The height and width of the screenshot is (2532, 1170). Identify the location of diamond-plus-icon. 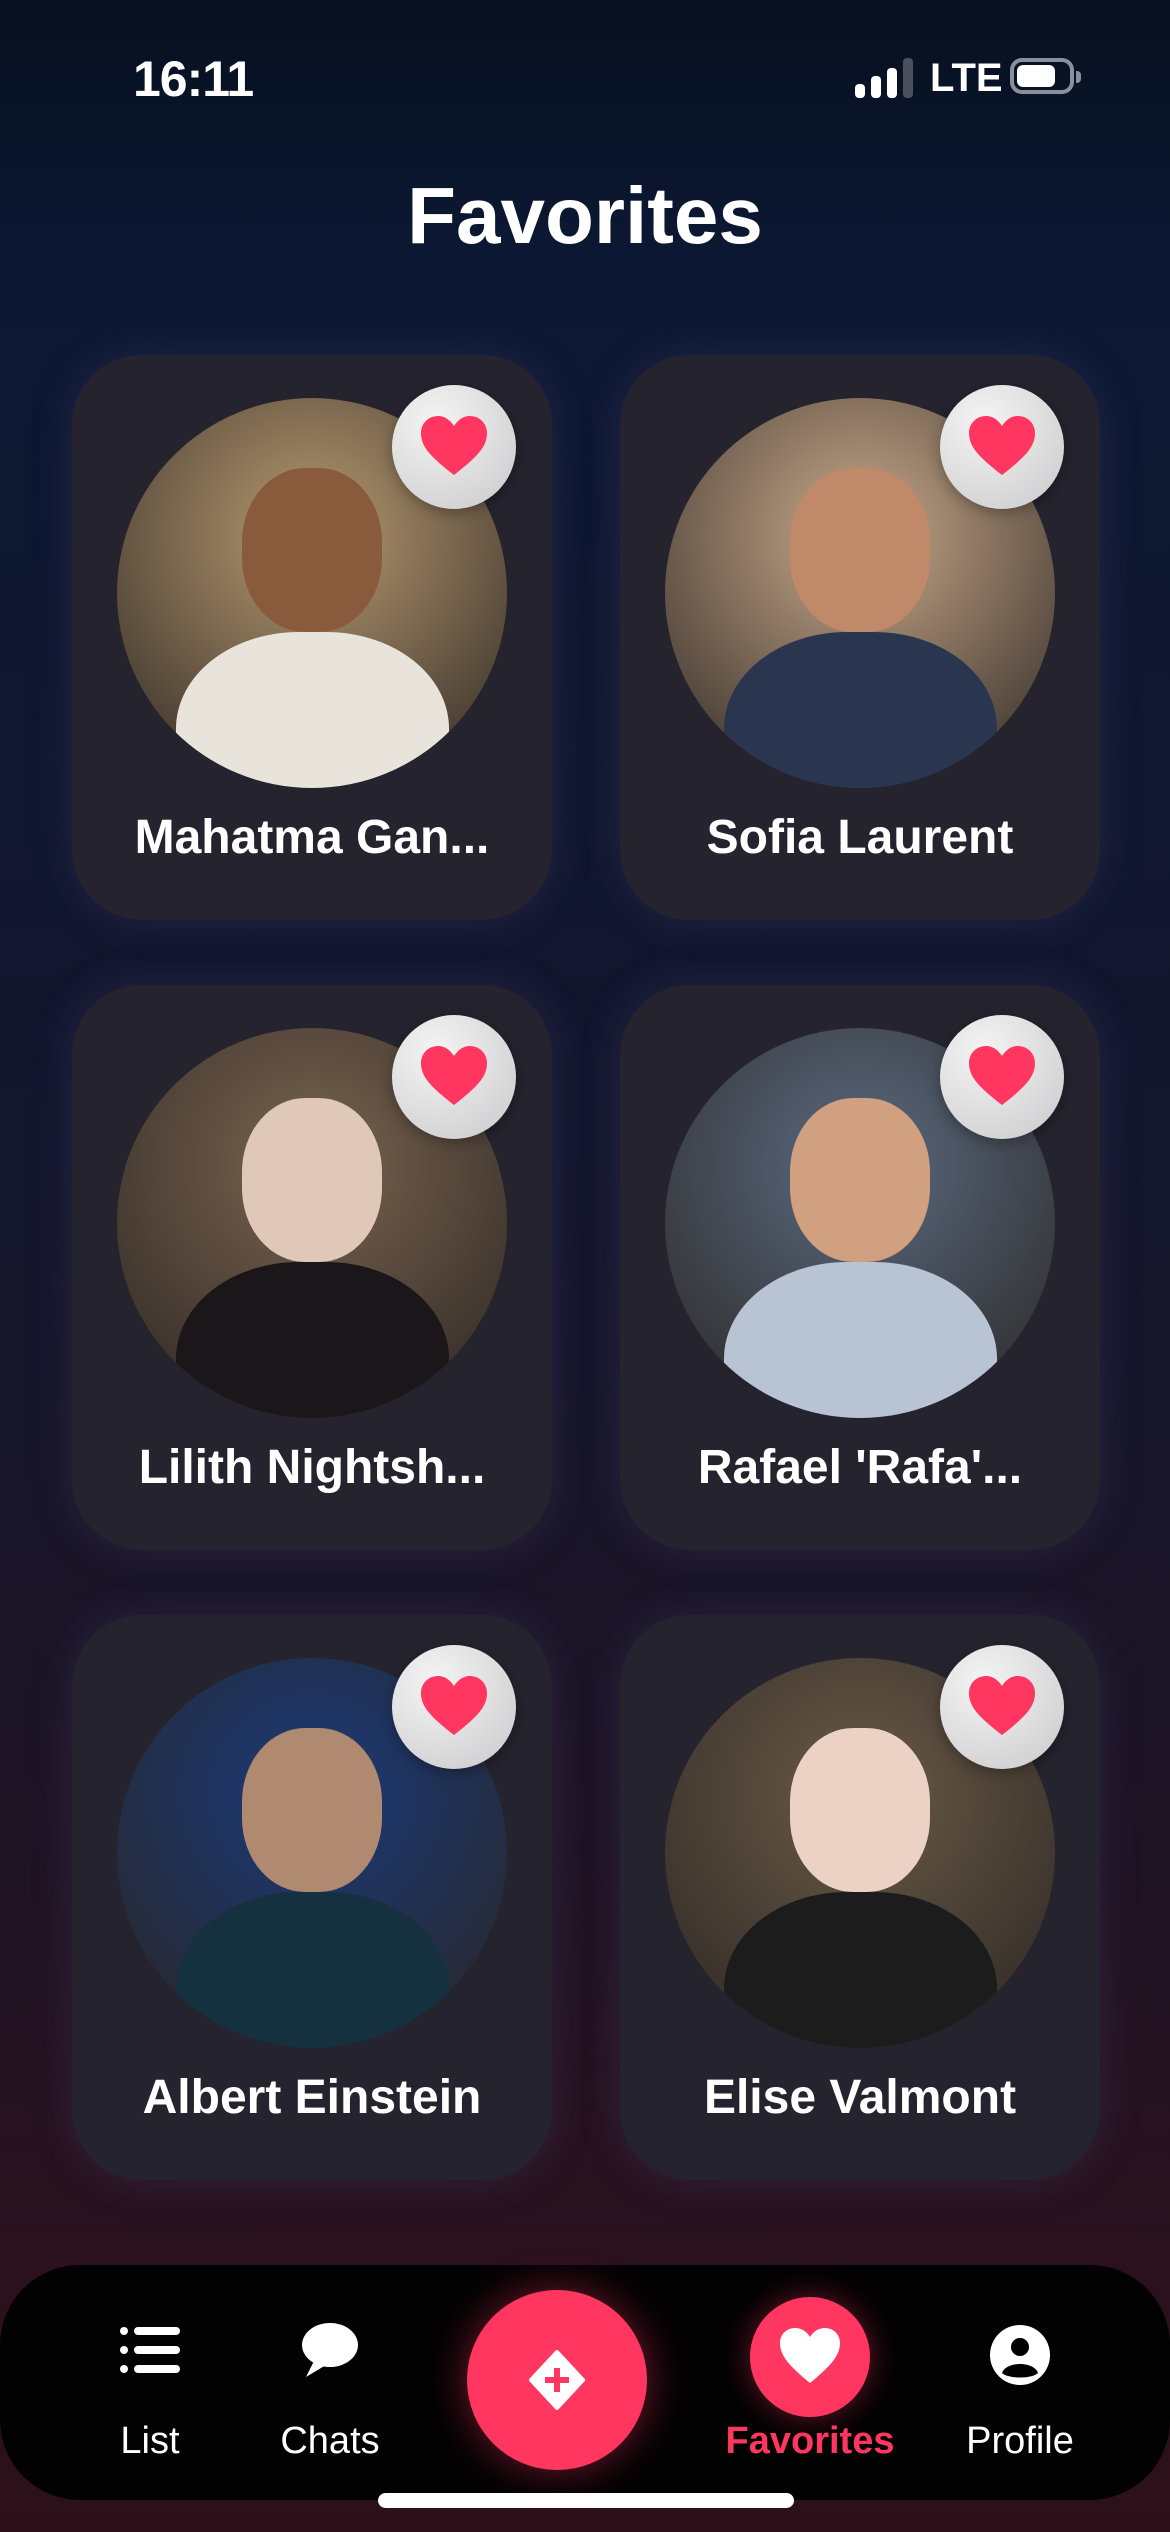
(557, 2380).